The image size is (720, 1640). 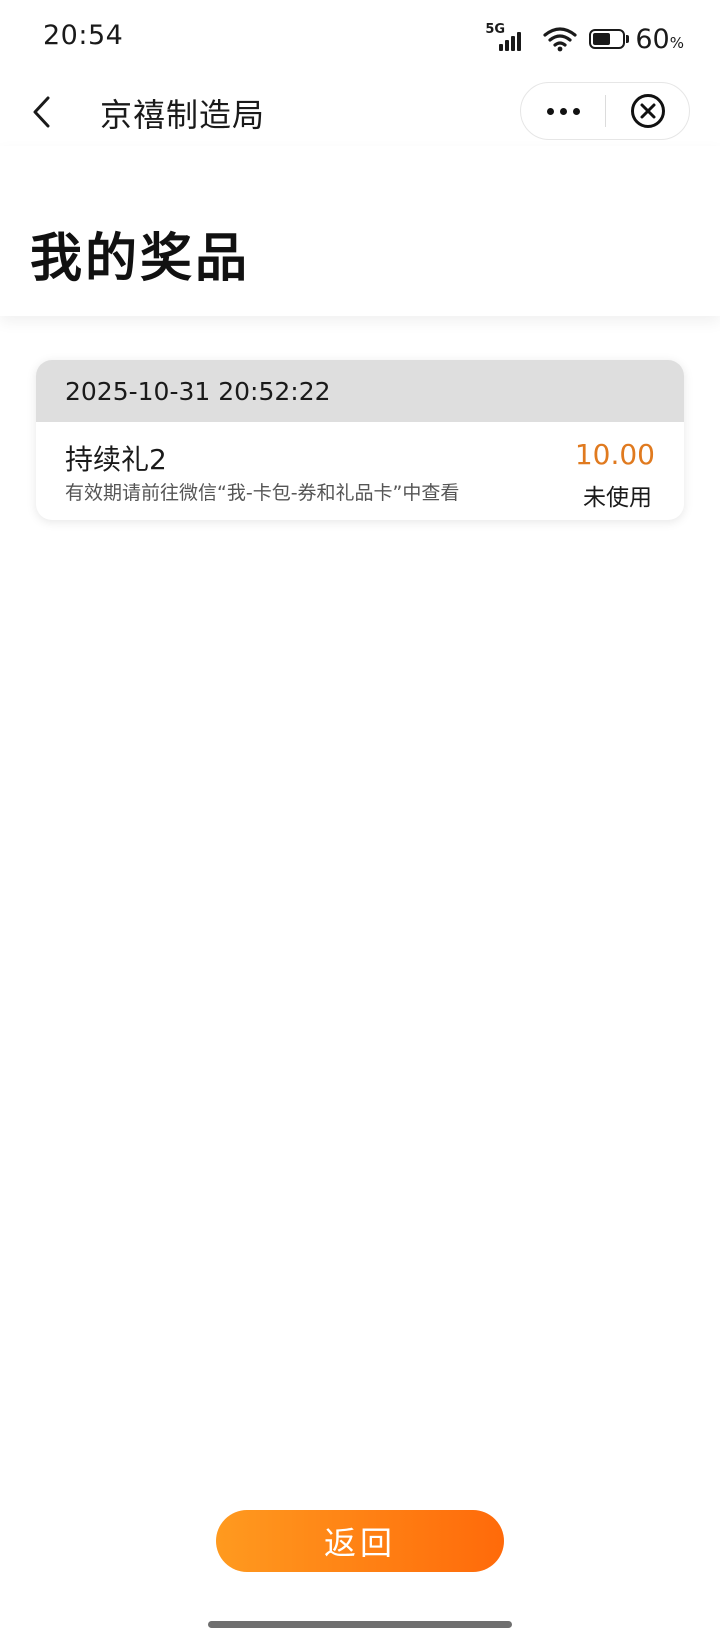 I want to click on status-icons: 5G 60%, so click(x=584, y=39).